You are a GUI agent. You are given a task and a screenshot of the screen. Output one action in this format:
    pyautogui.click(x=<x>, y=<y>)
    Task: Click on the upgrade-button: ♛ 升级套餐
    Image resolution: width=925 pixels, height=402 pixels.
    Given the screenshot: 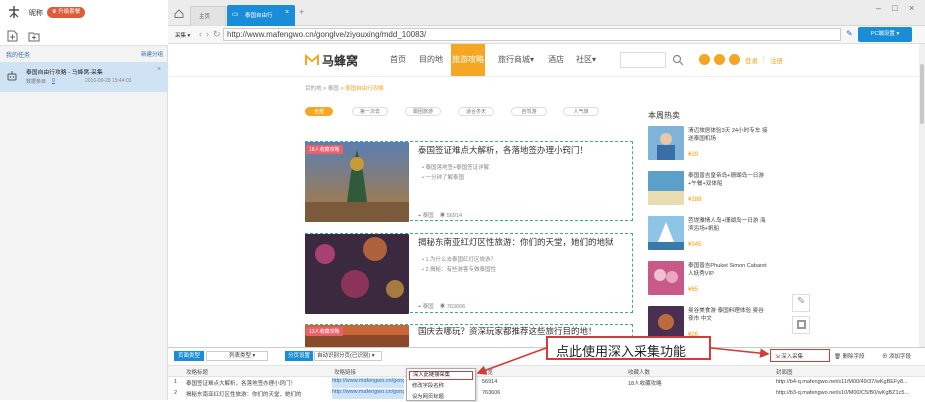 What is the action you would take?
    pyautogui.click(x=66, y=12)
    